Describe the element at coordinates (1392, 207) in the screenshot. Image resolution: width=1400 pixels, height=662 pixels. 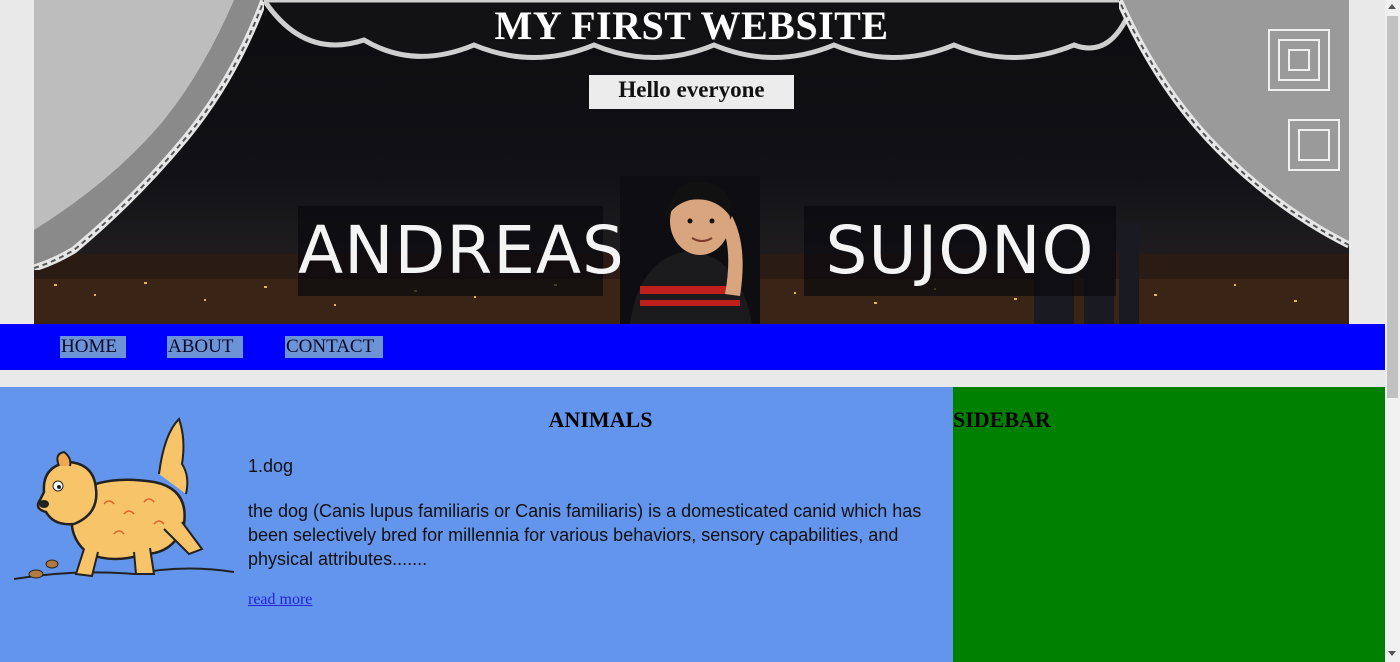
I see `scrollbar-thumb` at that location.